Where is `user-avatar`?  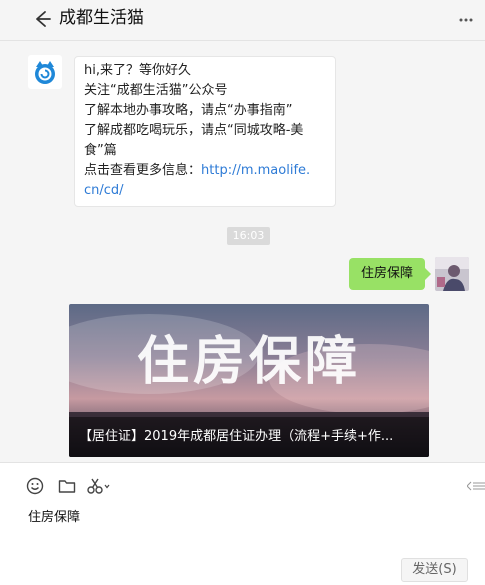
user-avatar is located at coordinates (452, 274).